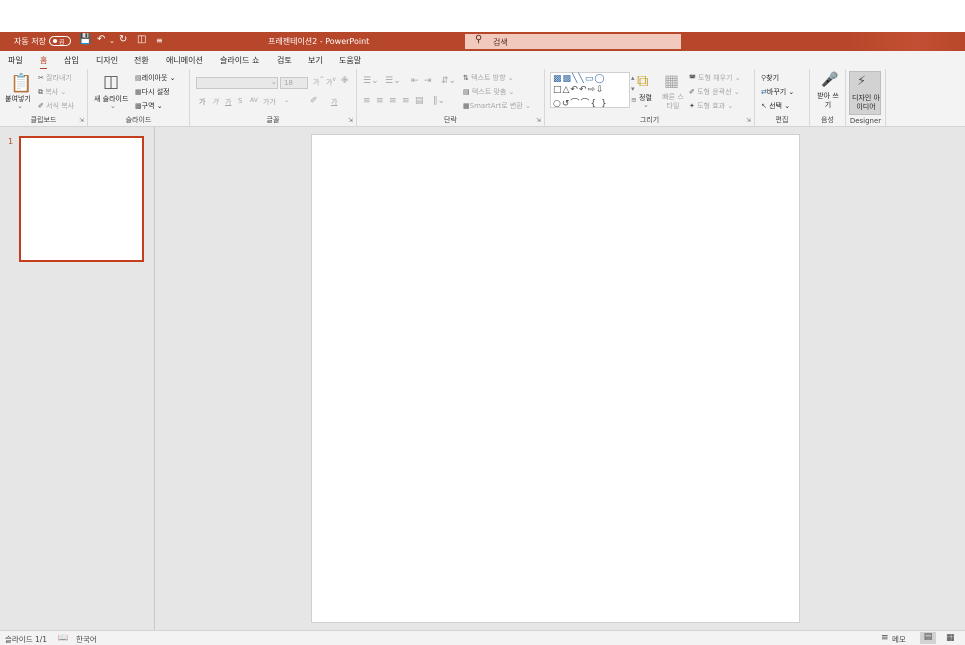 The width and height of the screenshot is (965, 645). I want to click on highlight-icon: ✐, so click(314, 101).